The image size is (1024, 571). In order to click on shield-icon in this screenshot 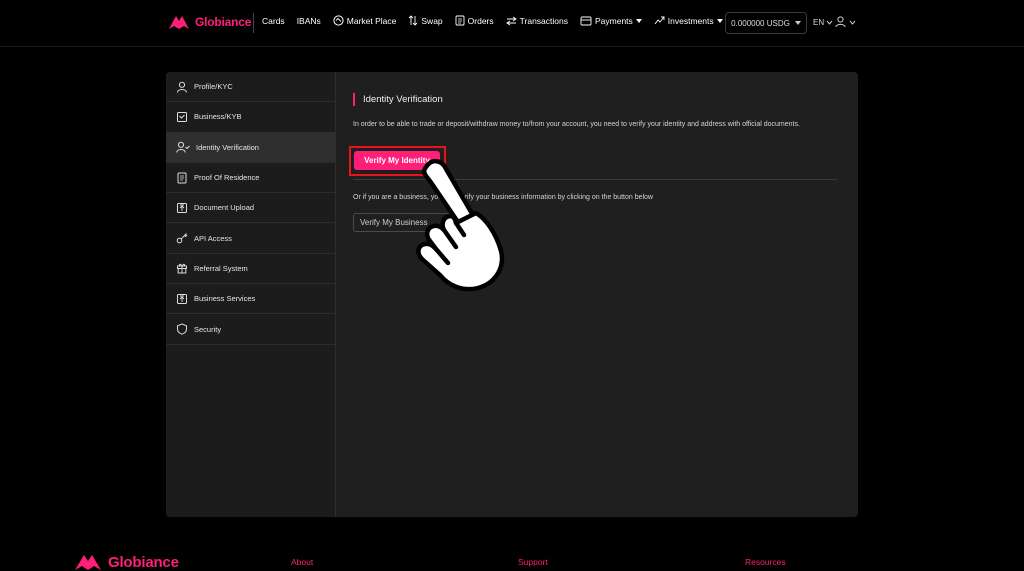, I will do `click(182, 329)`.